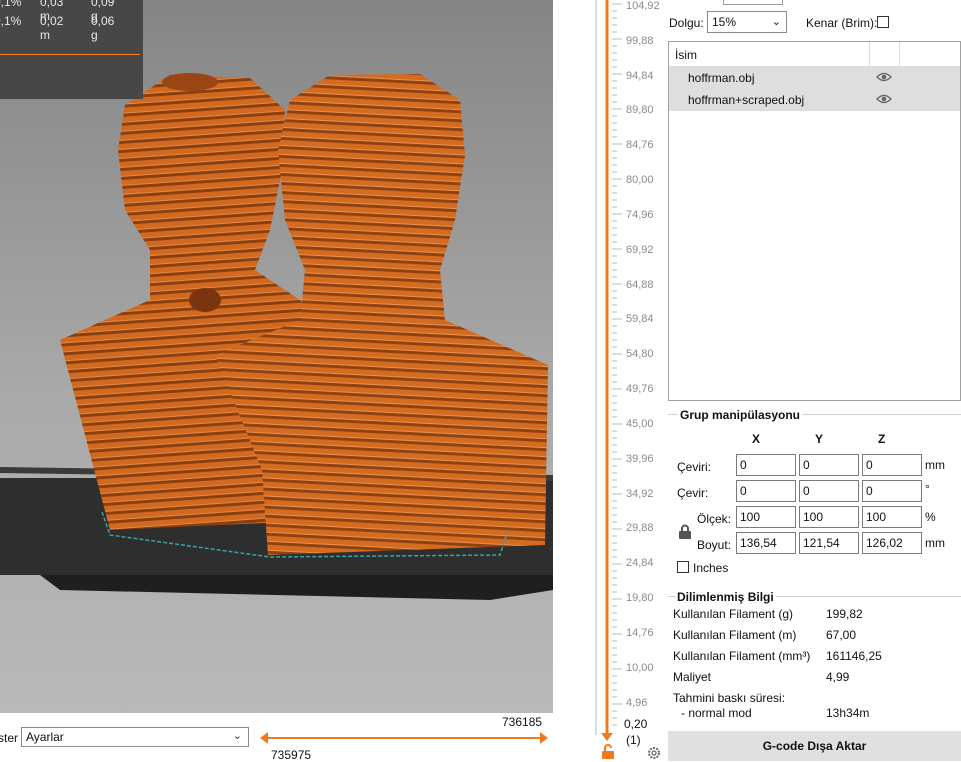 This screenshot has width=961, height=762. What do you see at coordinates (740, 415) in the screenshot?
I see `group-manipulation-title: Grup manipülasyonu` at bounding box center [740, 415].